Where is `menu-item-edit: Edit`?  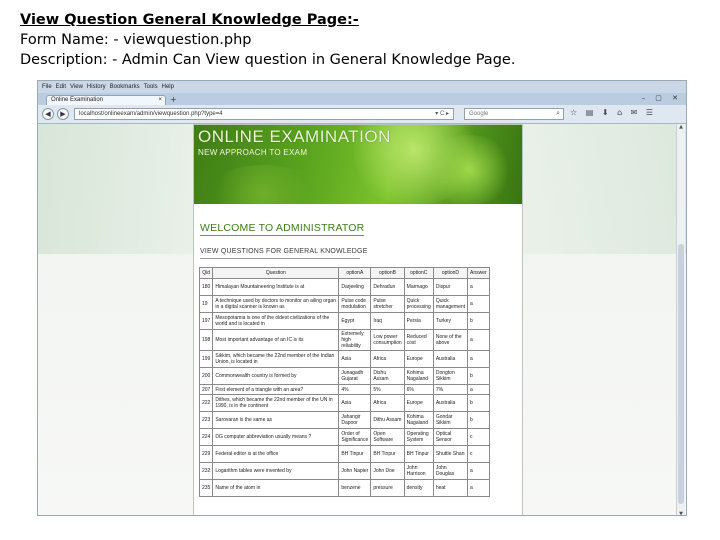
menu-item-edit: Edit is located at coordinates (61, 87).